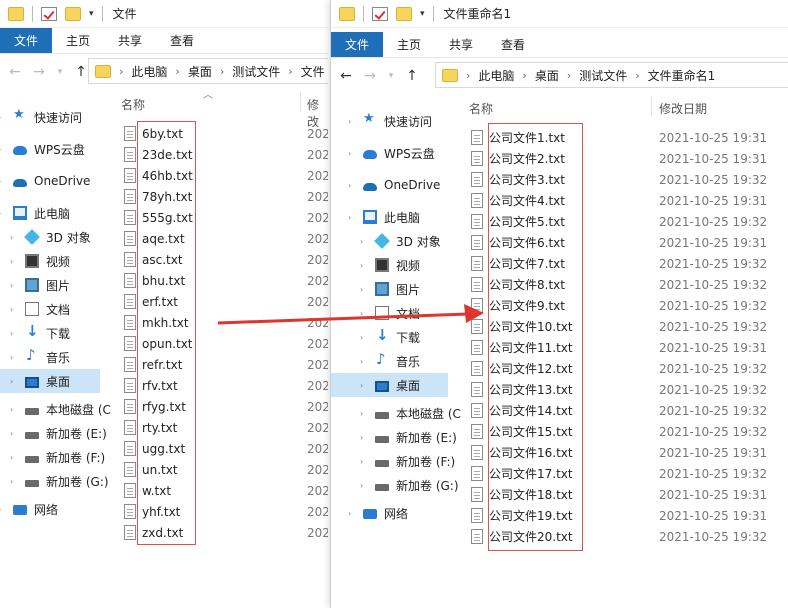  I want to click on file-row: 公司文件2.txt 2021-10-25 19:31, so click(629, 158).